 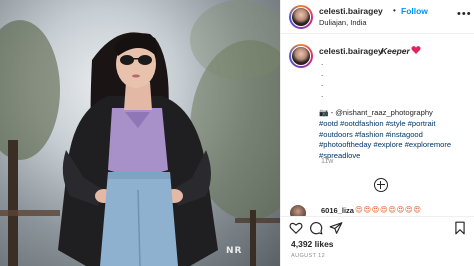 What do you see at coordinates (343, 22) in the screenshot?
I see `location-link: Duliajan, India` at bounding box center [343, 22].